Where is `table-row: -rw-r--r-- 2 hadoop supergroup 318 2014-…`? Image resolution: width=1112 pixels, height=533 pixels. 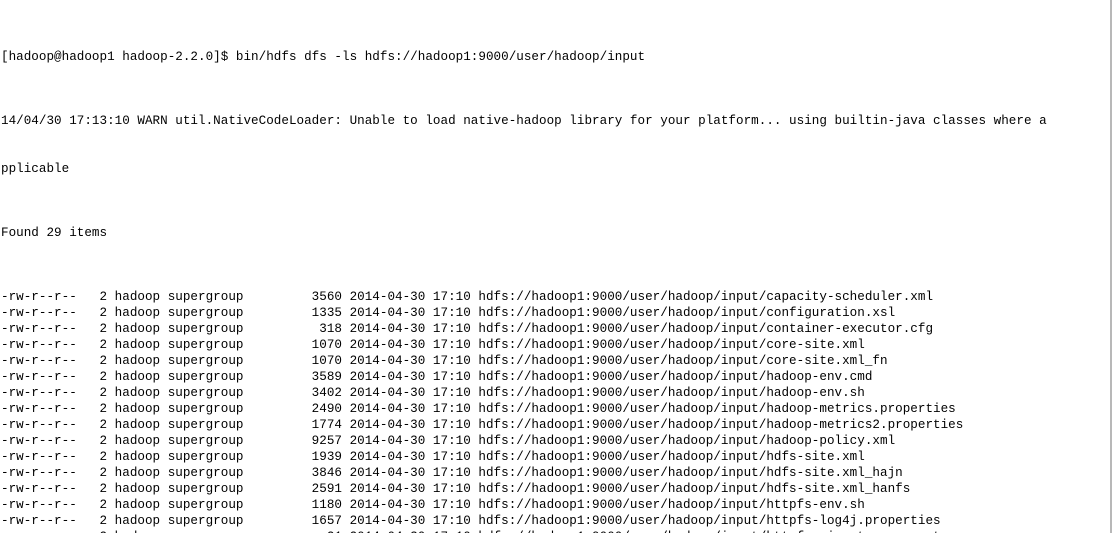 table-row: -rw-r--r-- 2 hadoop supergroup 318 2014-… is located at coordinates (467, 329).